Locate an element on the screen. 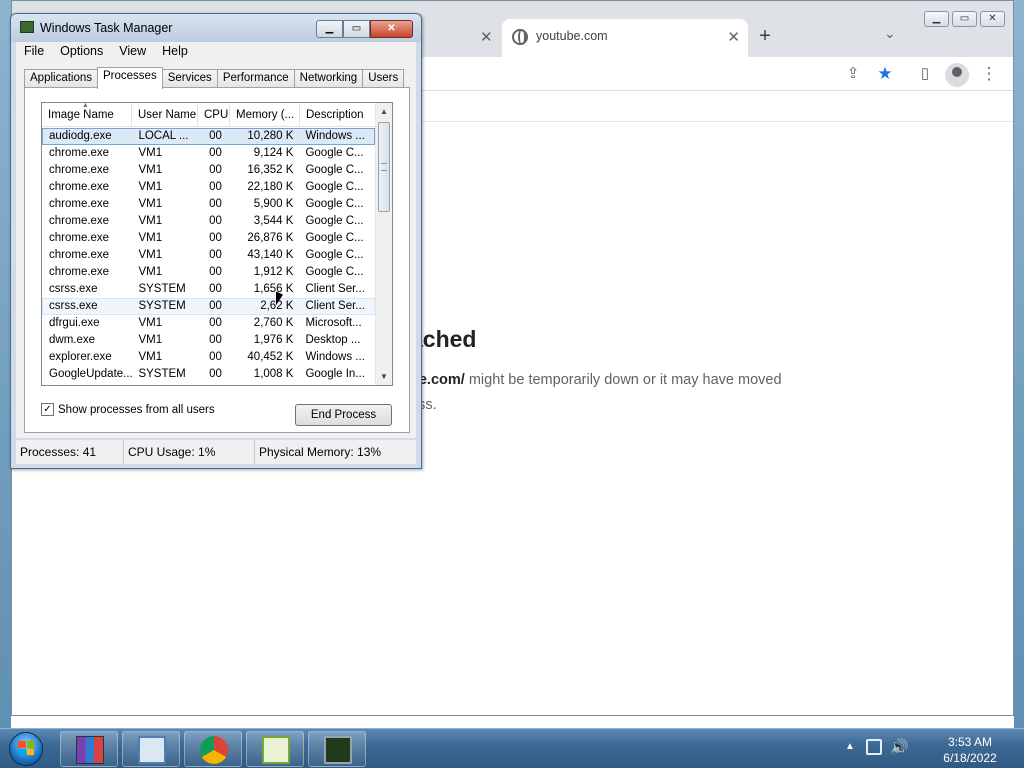 The height and width of the screenshot is (768, 1024). tab-users: Users is located at coordinates (383, 78).